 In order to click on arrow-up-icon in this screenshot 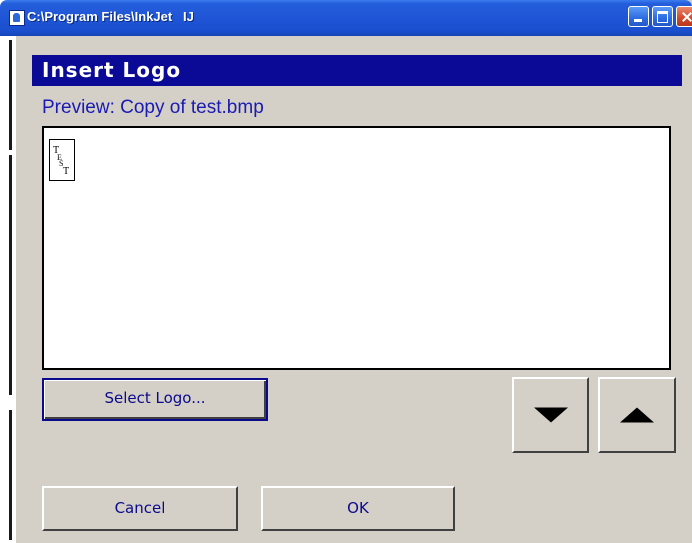, I will do `click(637, 415)`.